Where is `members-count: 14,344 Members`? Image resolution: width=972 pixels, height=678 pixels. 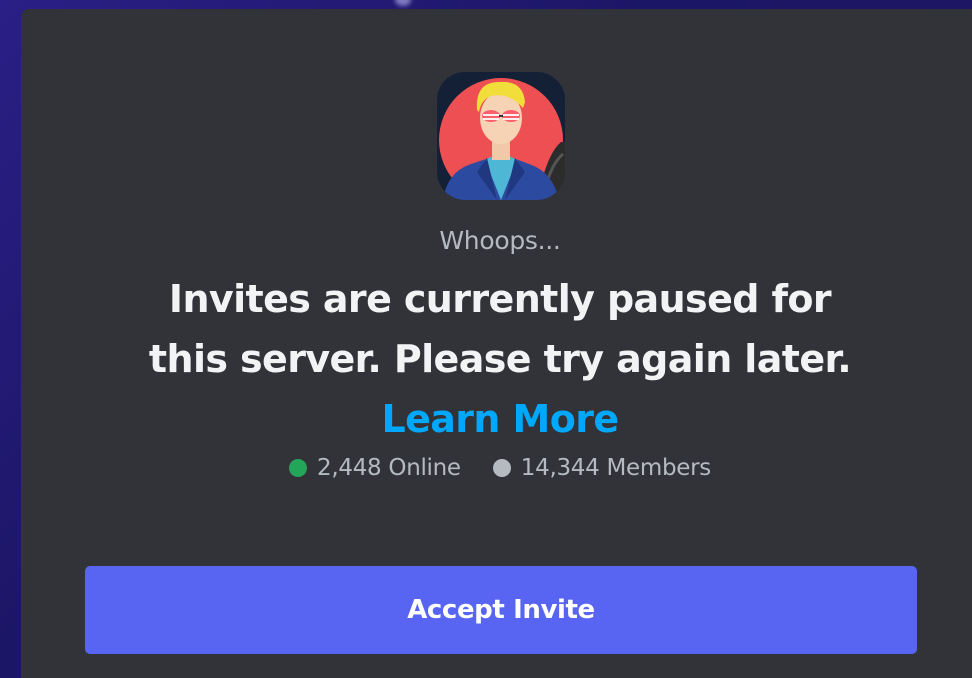
members-count: 14,344 Members is located at coordinates (601, 468).